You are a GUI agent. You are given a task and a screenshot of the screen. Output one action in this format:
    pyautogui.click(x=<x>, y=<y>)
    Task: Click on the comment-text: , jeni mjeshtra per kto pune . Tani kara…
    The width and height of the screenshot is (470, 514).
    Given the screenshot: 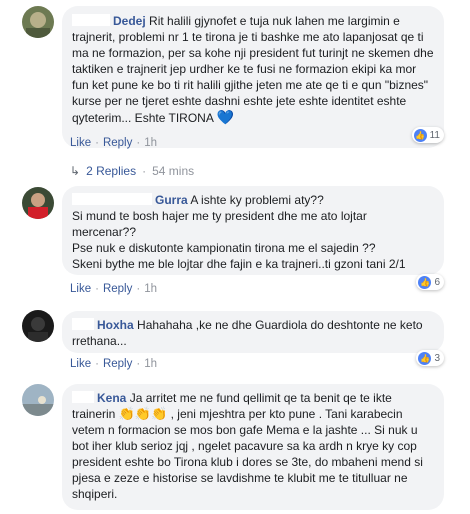 What is the action you would take?
    pyautogui.click(x=247, y=454)
    